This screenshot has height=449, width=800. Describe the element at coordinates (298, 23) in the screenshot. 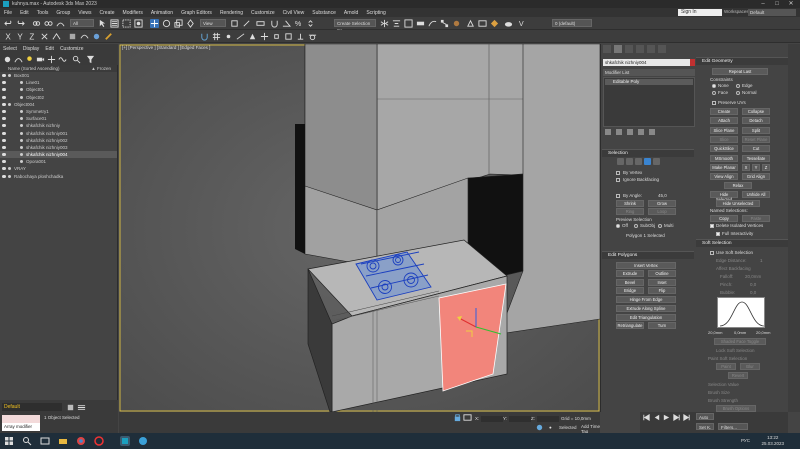

I see `percent-snap-icon: %` at that location.